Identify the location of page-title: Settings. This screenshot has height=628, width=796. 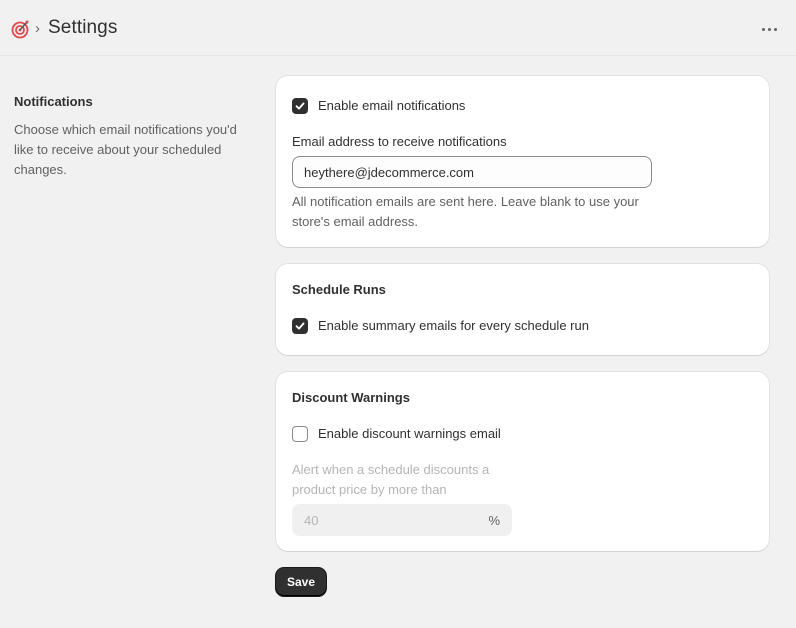
(83, 27).